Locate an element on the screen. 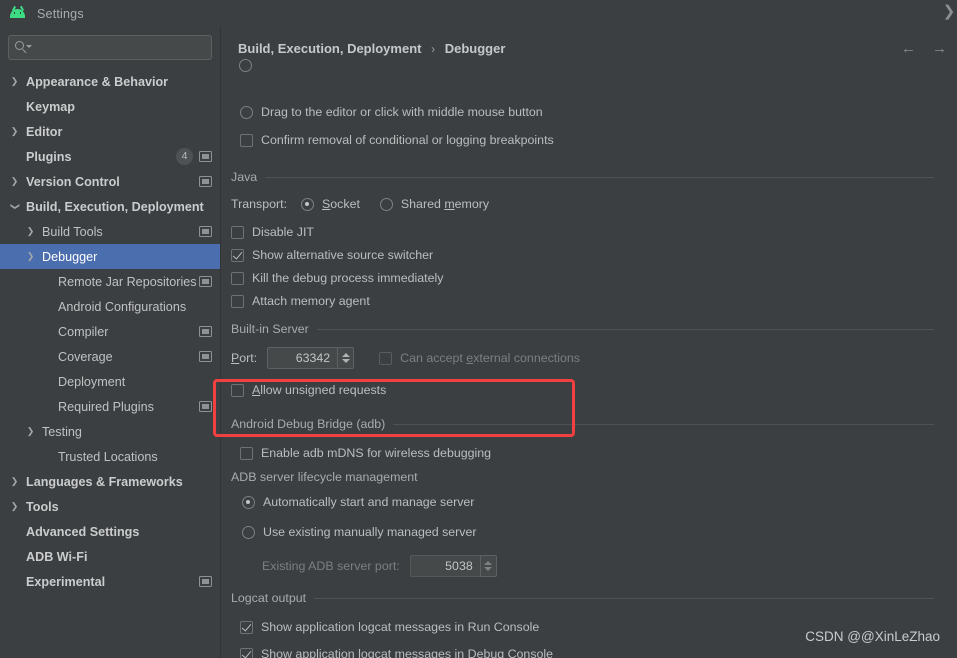  chevron-down-icon is located at coordinates (14, 207).